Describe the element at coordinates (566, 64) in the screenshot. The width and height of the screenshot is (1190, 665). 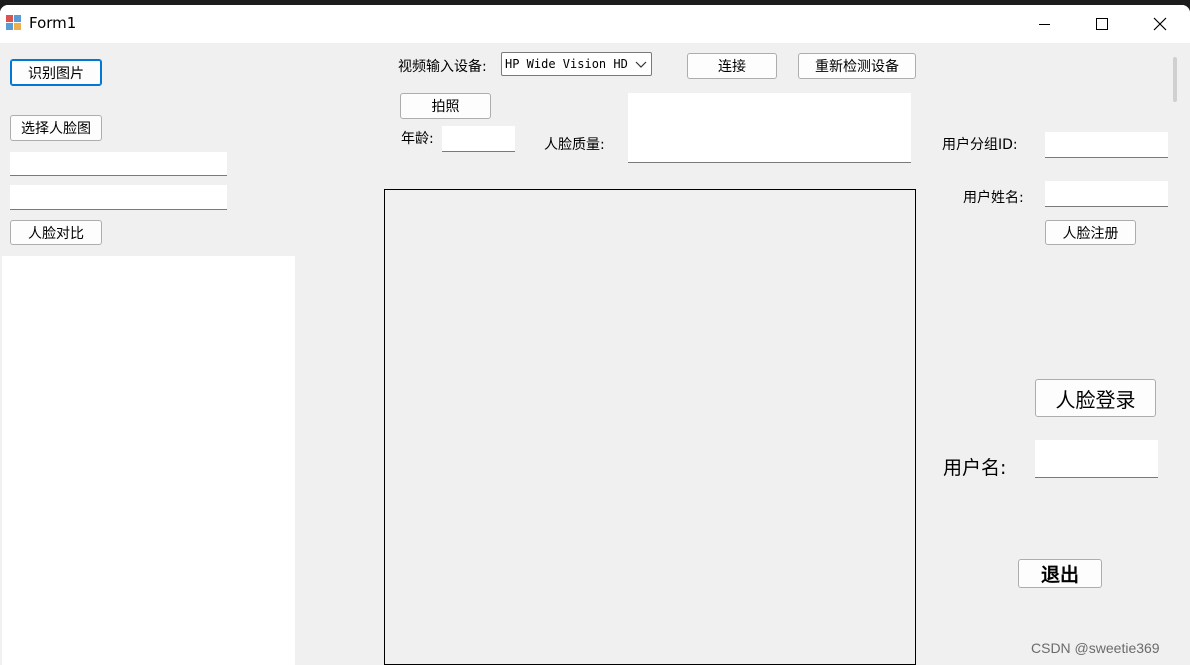
I see `video-device-value: HP Wide Vision HD` at that location.